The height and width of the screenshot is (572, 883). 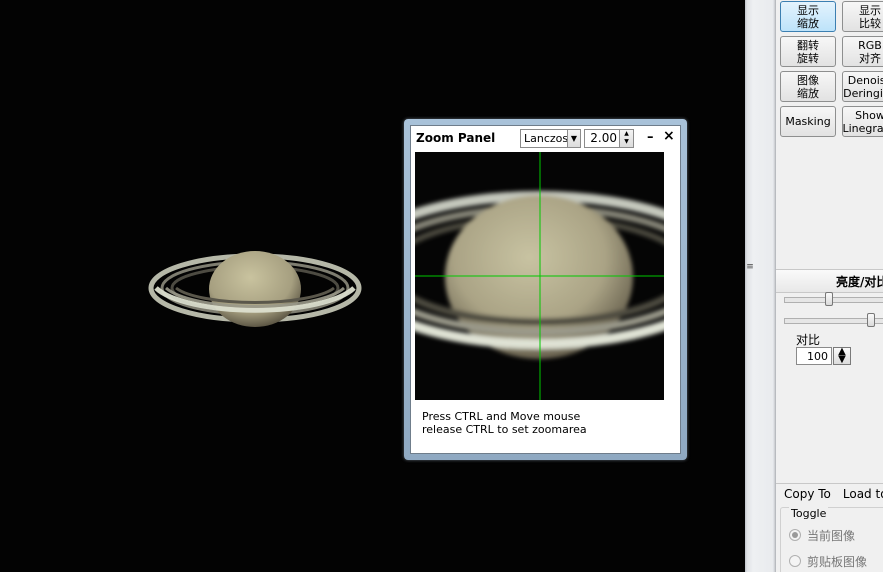 What do you see at coordinates (760, 286) in the screenshot?
I see `panel-splitter: ≡` at bounding box center [760, 286].